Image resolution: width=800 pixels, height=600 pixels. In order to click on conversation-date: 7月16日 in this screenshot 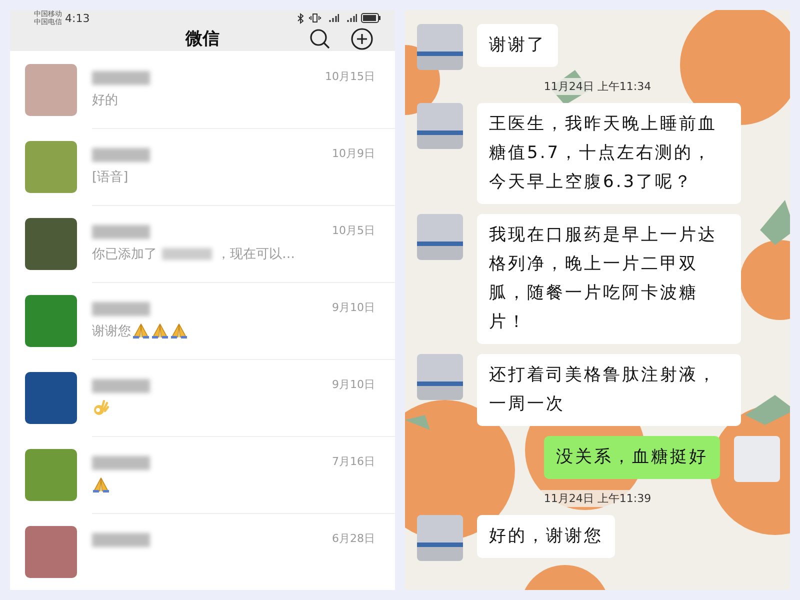, I will do `click(353, 461)`.